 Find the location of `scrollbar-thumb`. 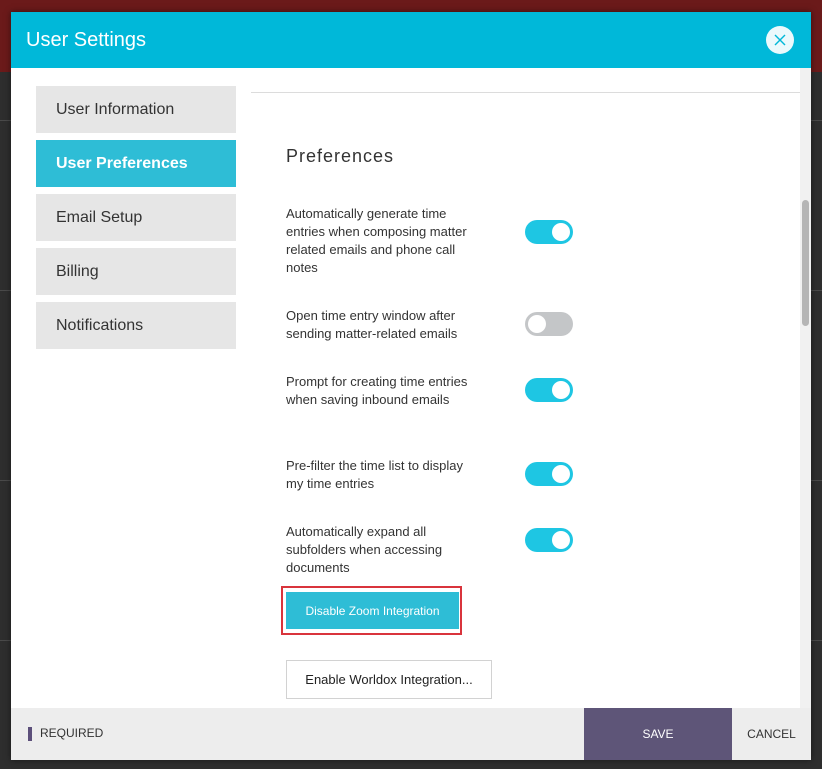

scrollbar-thumb is located at coordinates (805, 263).